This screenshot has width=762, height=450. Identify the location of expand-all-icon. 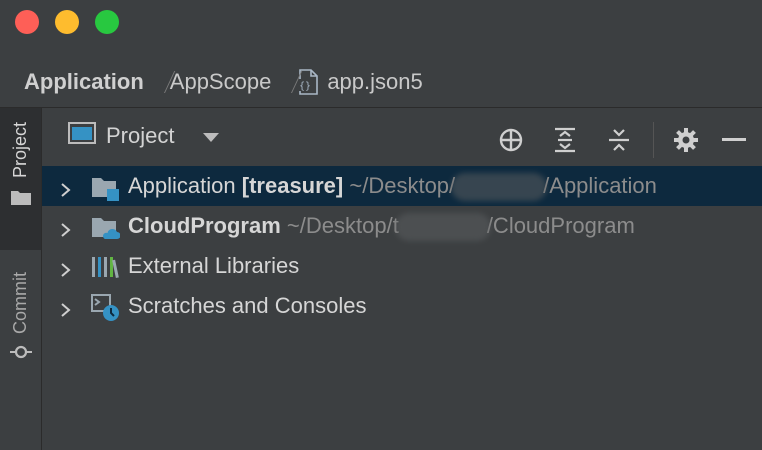
(565, 140).